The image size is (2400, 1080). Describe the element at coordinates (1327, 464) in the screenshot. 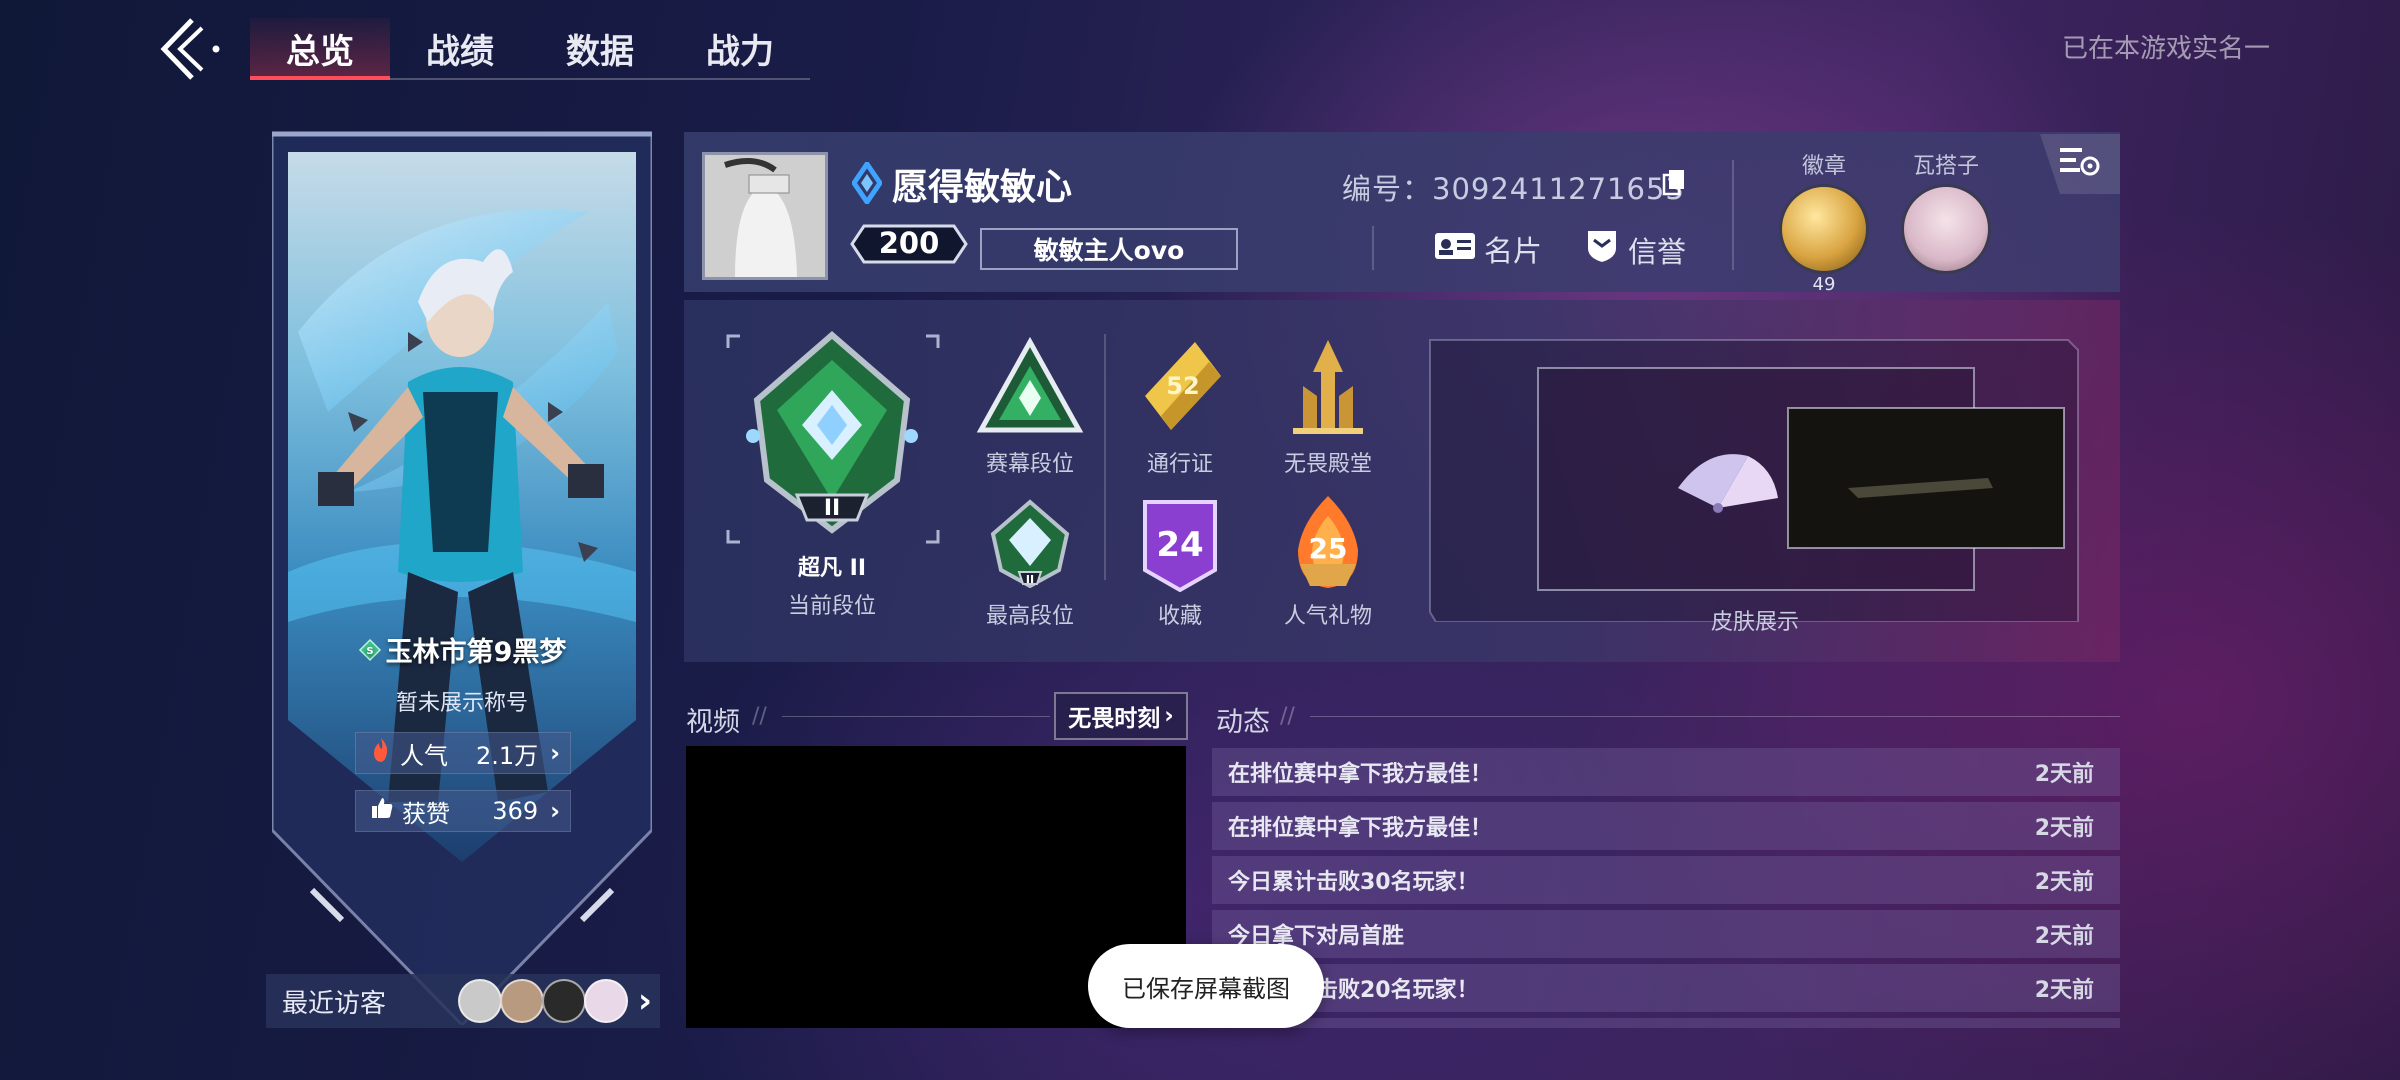

I see `fearless-hall-label: 无畏殿堂` at that location.